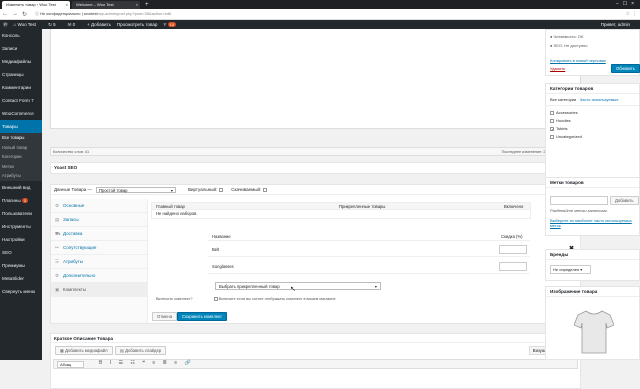  I want to click on sidebar-item-premium: Премиумы, so click(21, 265).